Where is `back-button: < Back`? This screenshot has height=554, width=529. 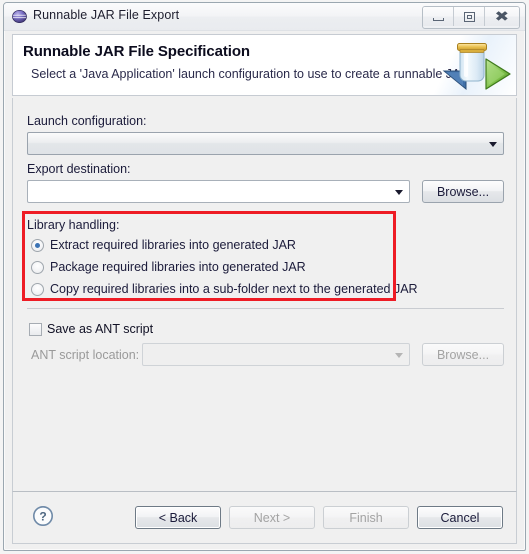
back-button: < Back is located at coordinates (178, 517).